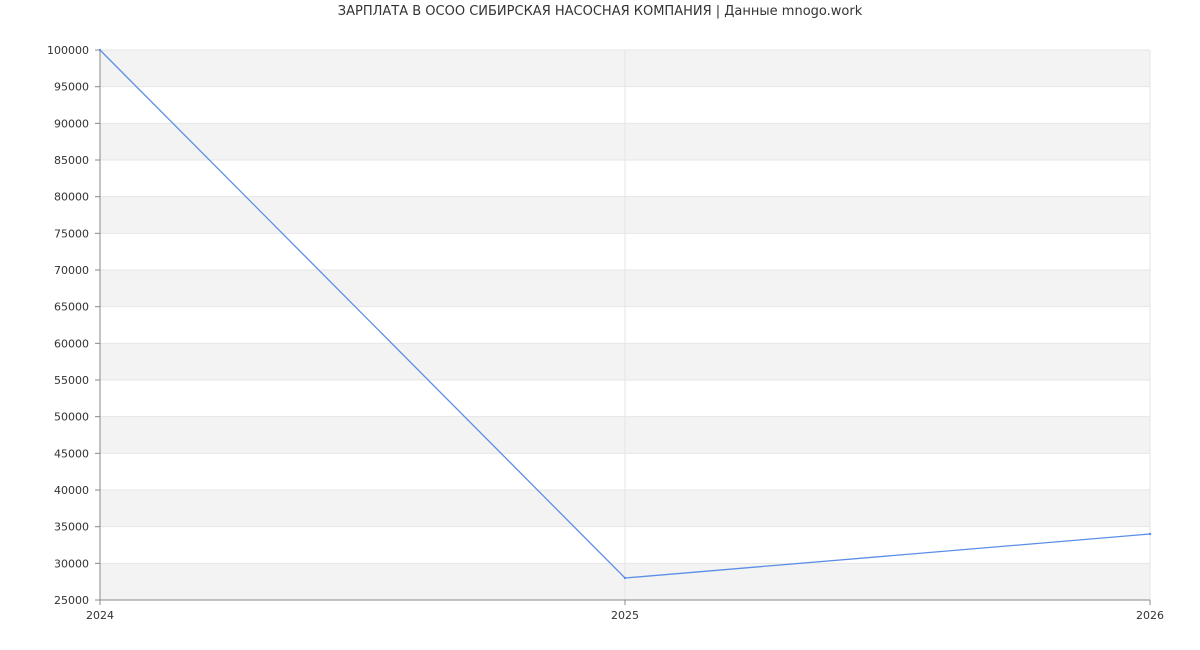 The height and width of the screenshot is (650, 1200). Describe the element at coordinates (71, 527) in the screenshot. I see `y-tick-label: 35000` at that location.